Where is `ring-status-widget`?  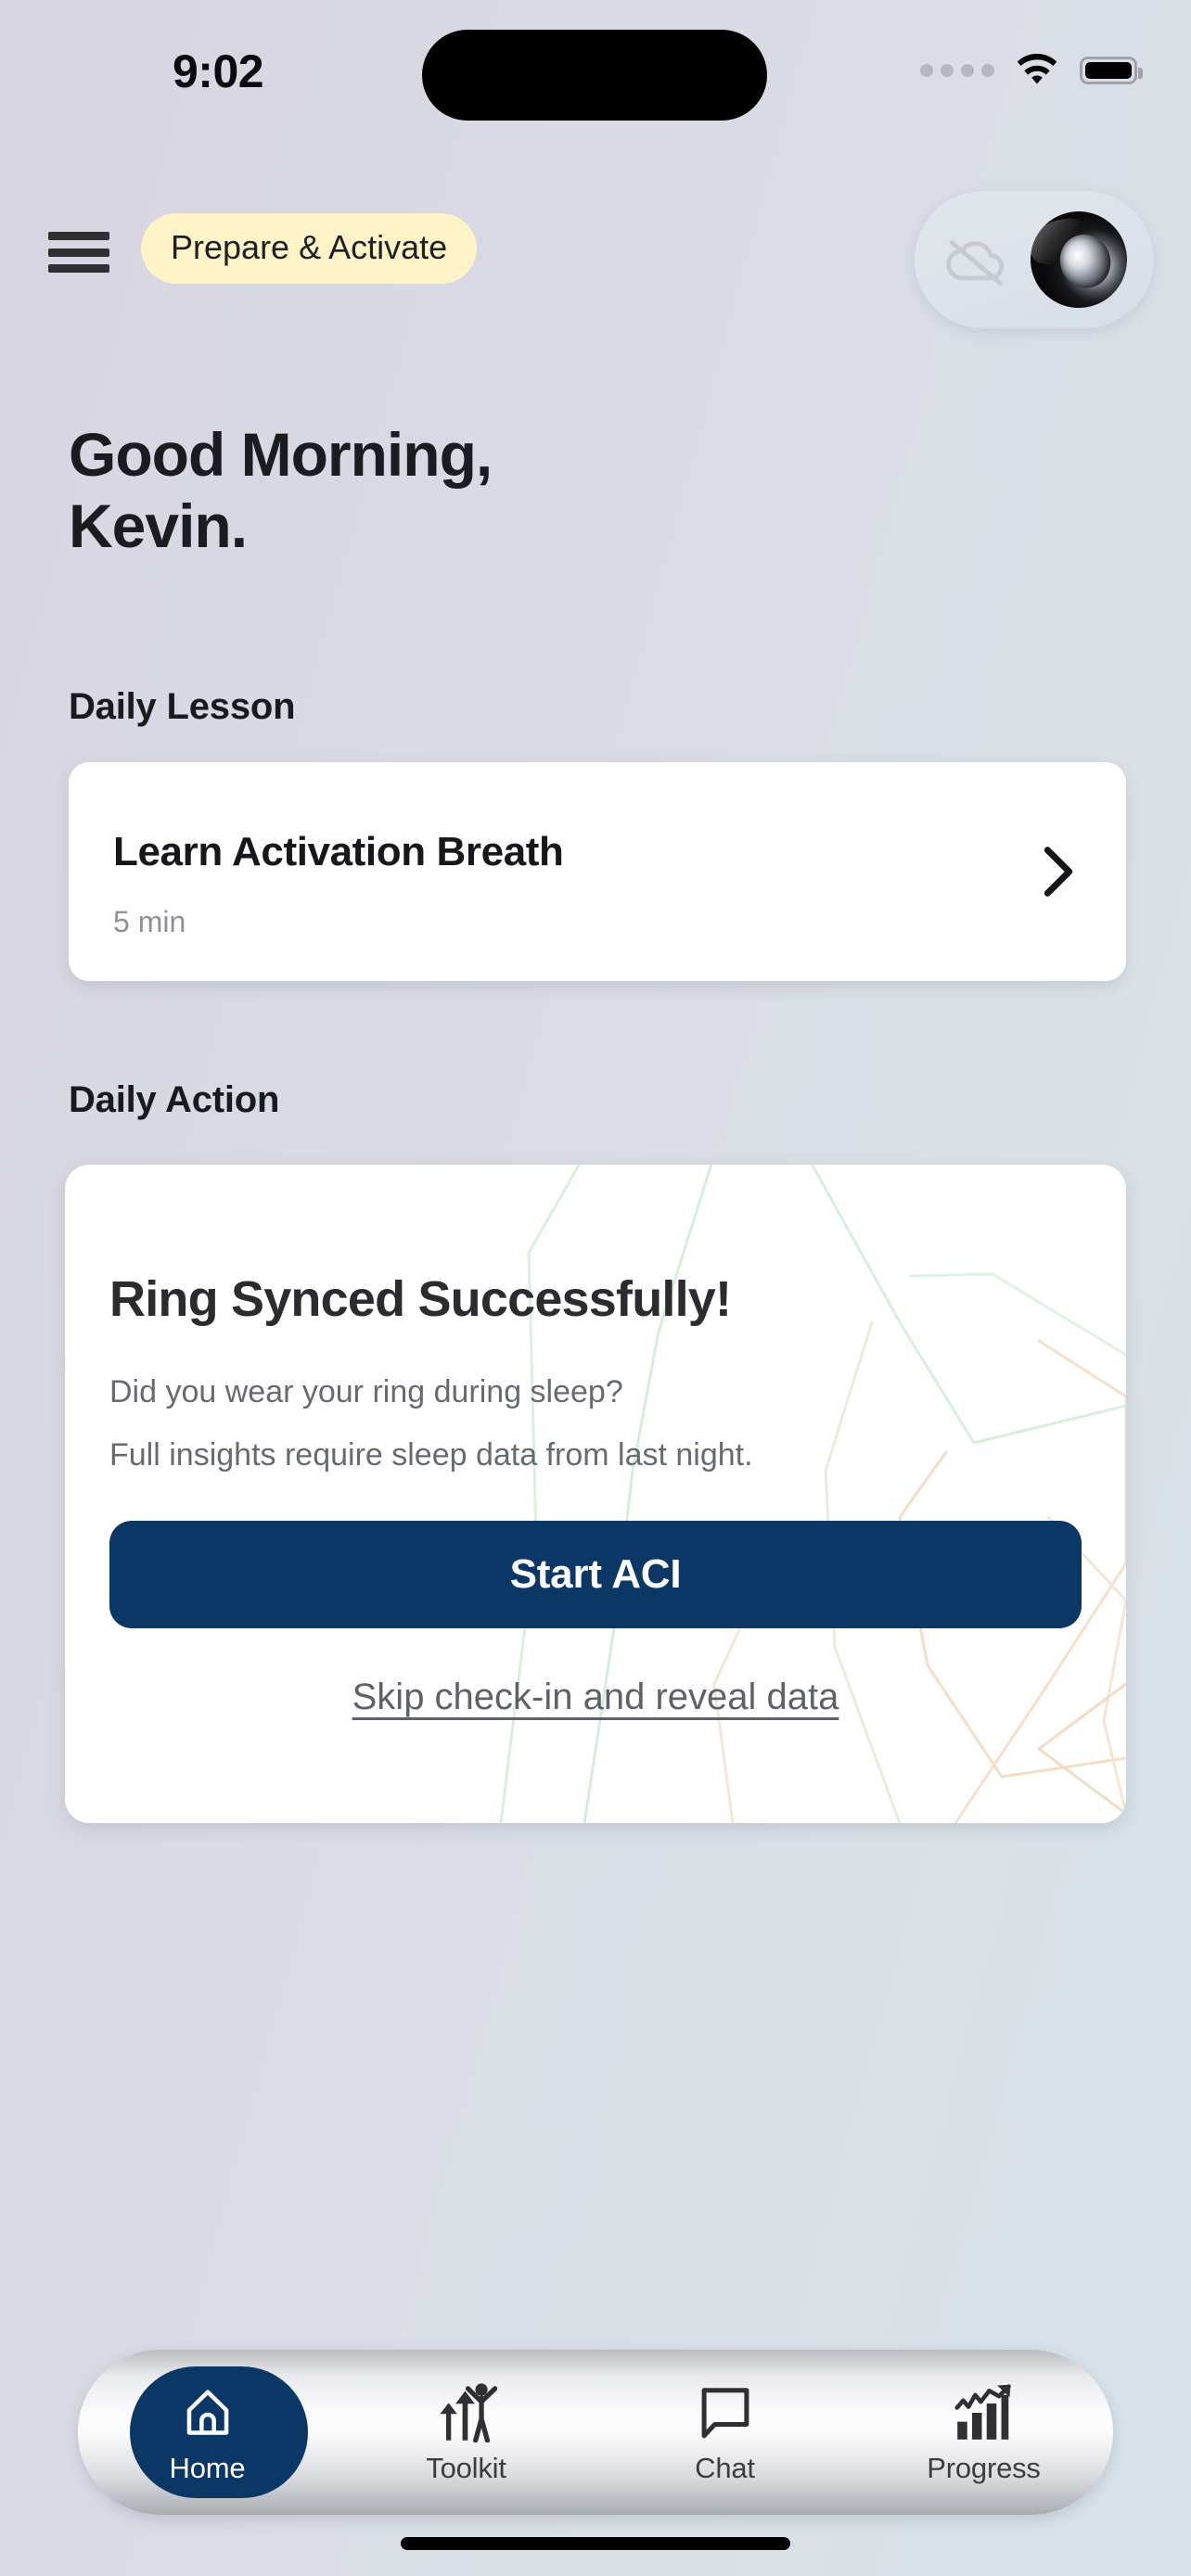 ring-status-widget is located at coordinates (1034, 259).